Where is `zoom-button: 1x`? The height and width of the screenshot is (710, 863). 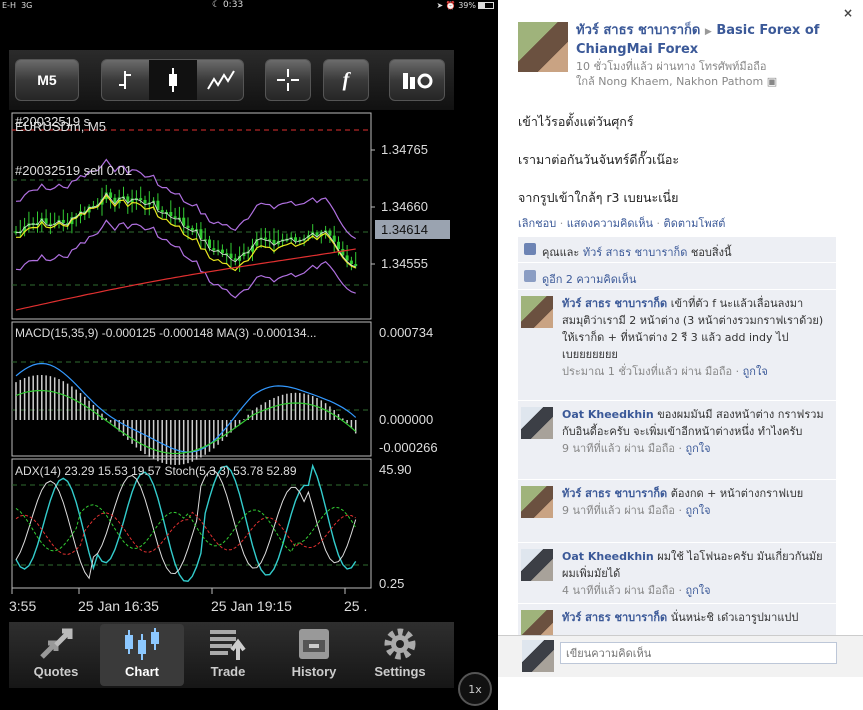
zoom-button: 1x is located at coordinates (475, 689).